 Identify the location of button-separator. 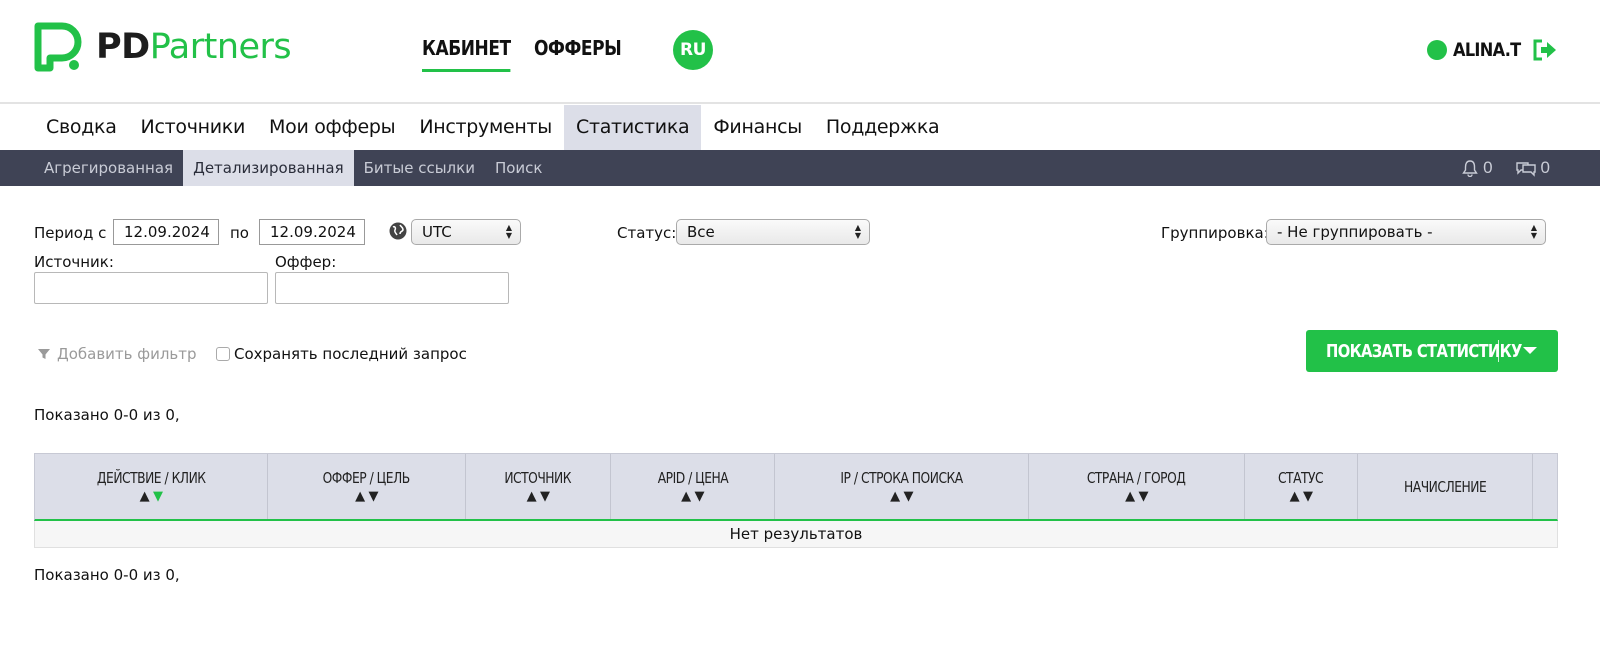
(1498, 351).